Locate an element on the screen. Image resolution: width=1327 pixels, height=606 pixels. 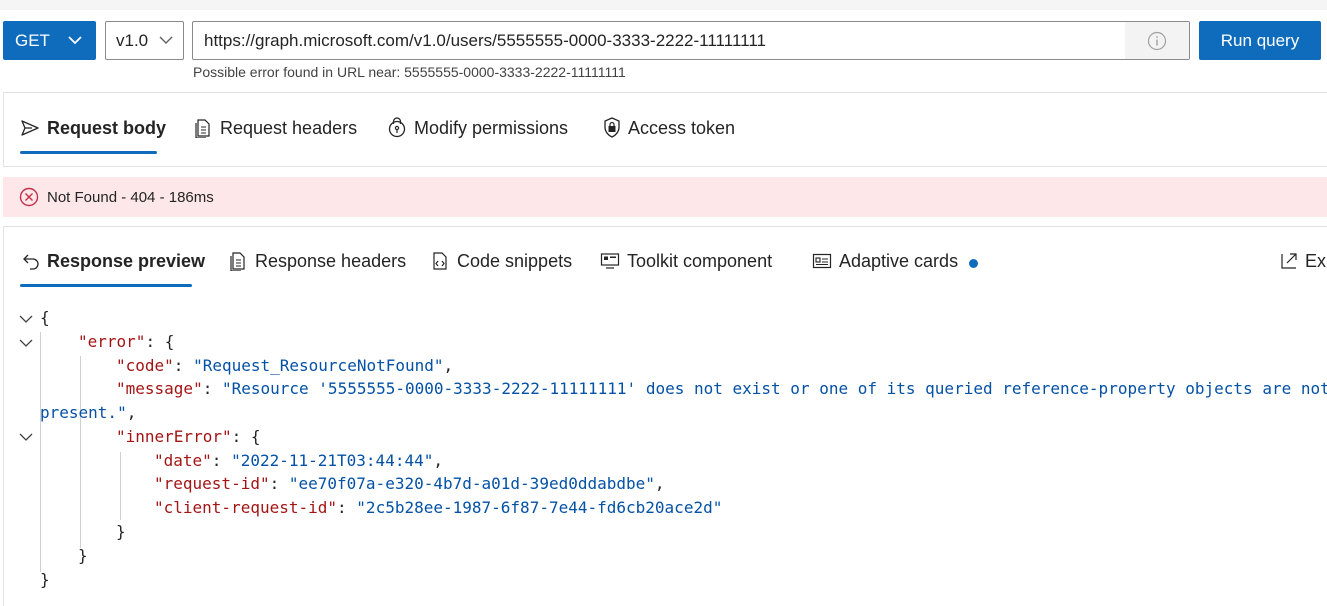
json-line-message-wrap: present.", is located at coordinates (88, 412).